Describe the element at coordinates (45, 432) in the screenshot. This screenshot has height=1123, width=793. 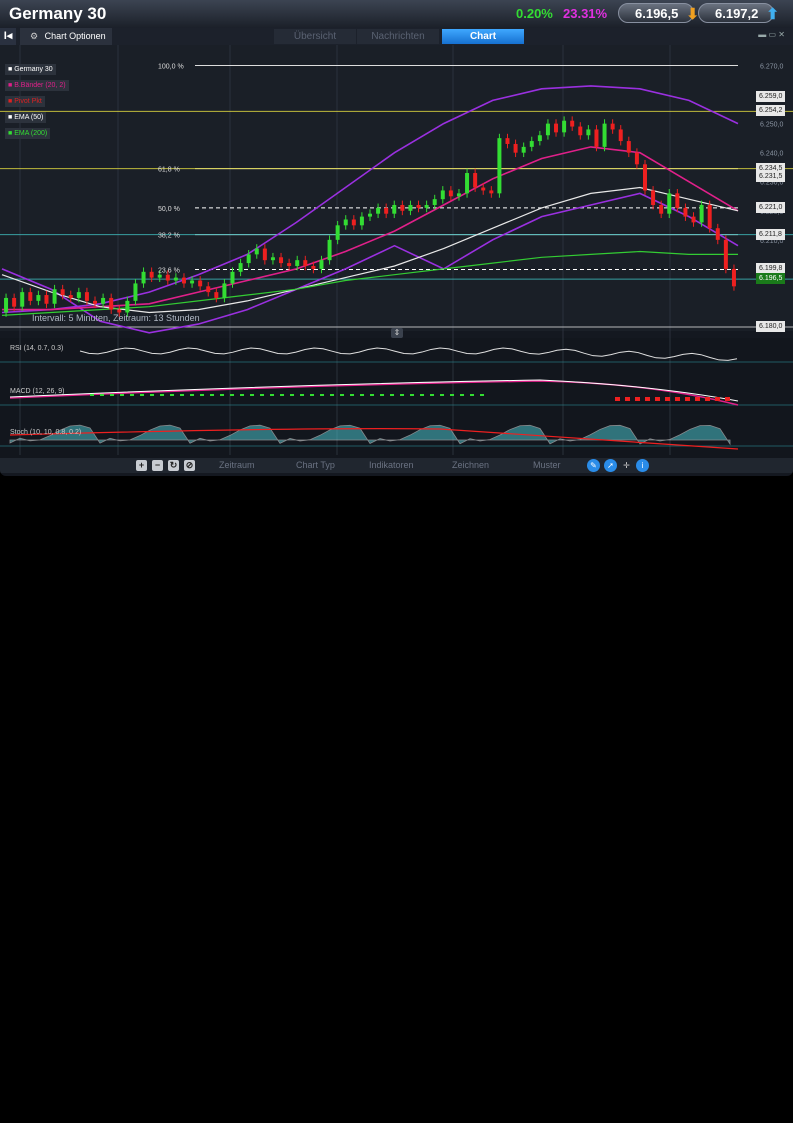
I see `stoch-label: Stoch (10, 10, 0.8, 0.2)` at that location.